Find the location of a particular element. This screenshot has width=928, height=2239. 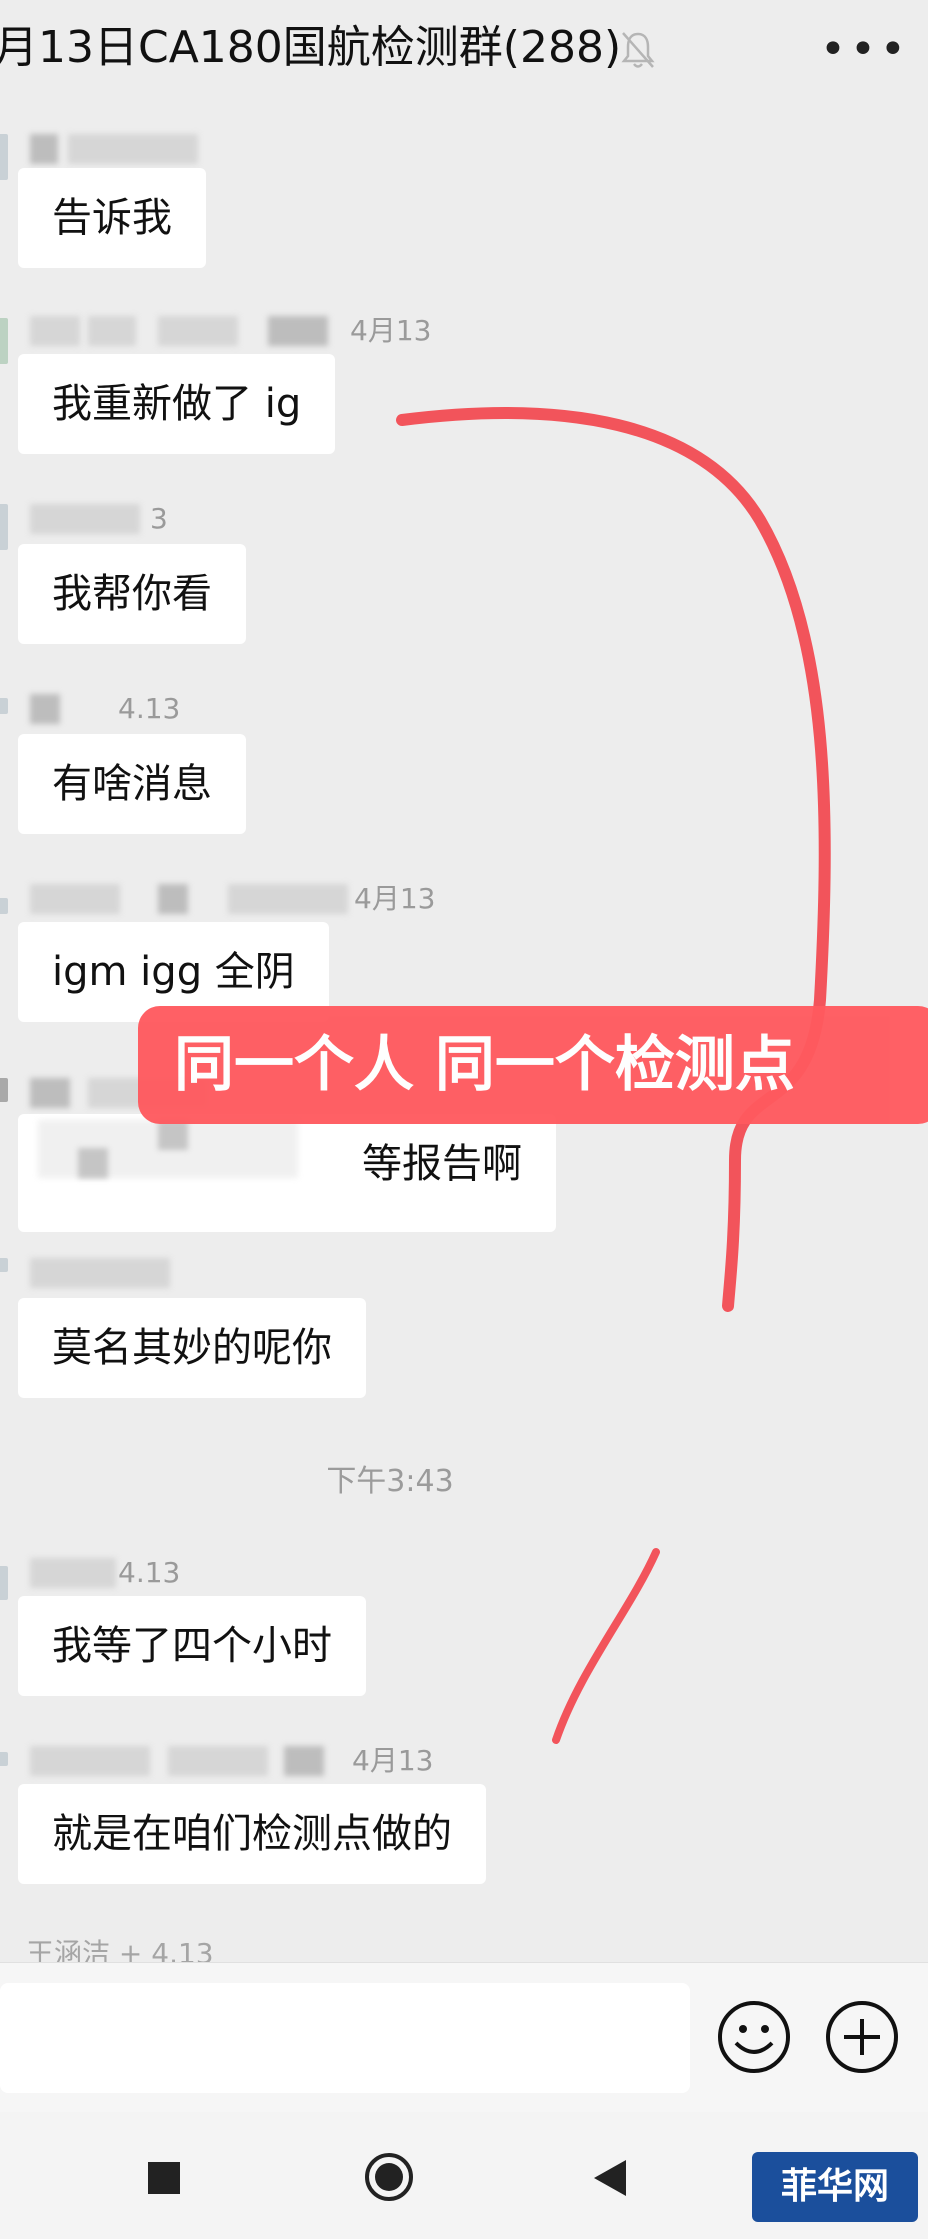

chat-header: 月13日CA180国航检测群(288) ••• is located at coordinates (464, 50).